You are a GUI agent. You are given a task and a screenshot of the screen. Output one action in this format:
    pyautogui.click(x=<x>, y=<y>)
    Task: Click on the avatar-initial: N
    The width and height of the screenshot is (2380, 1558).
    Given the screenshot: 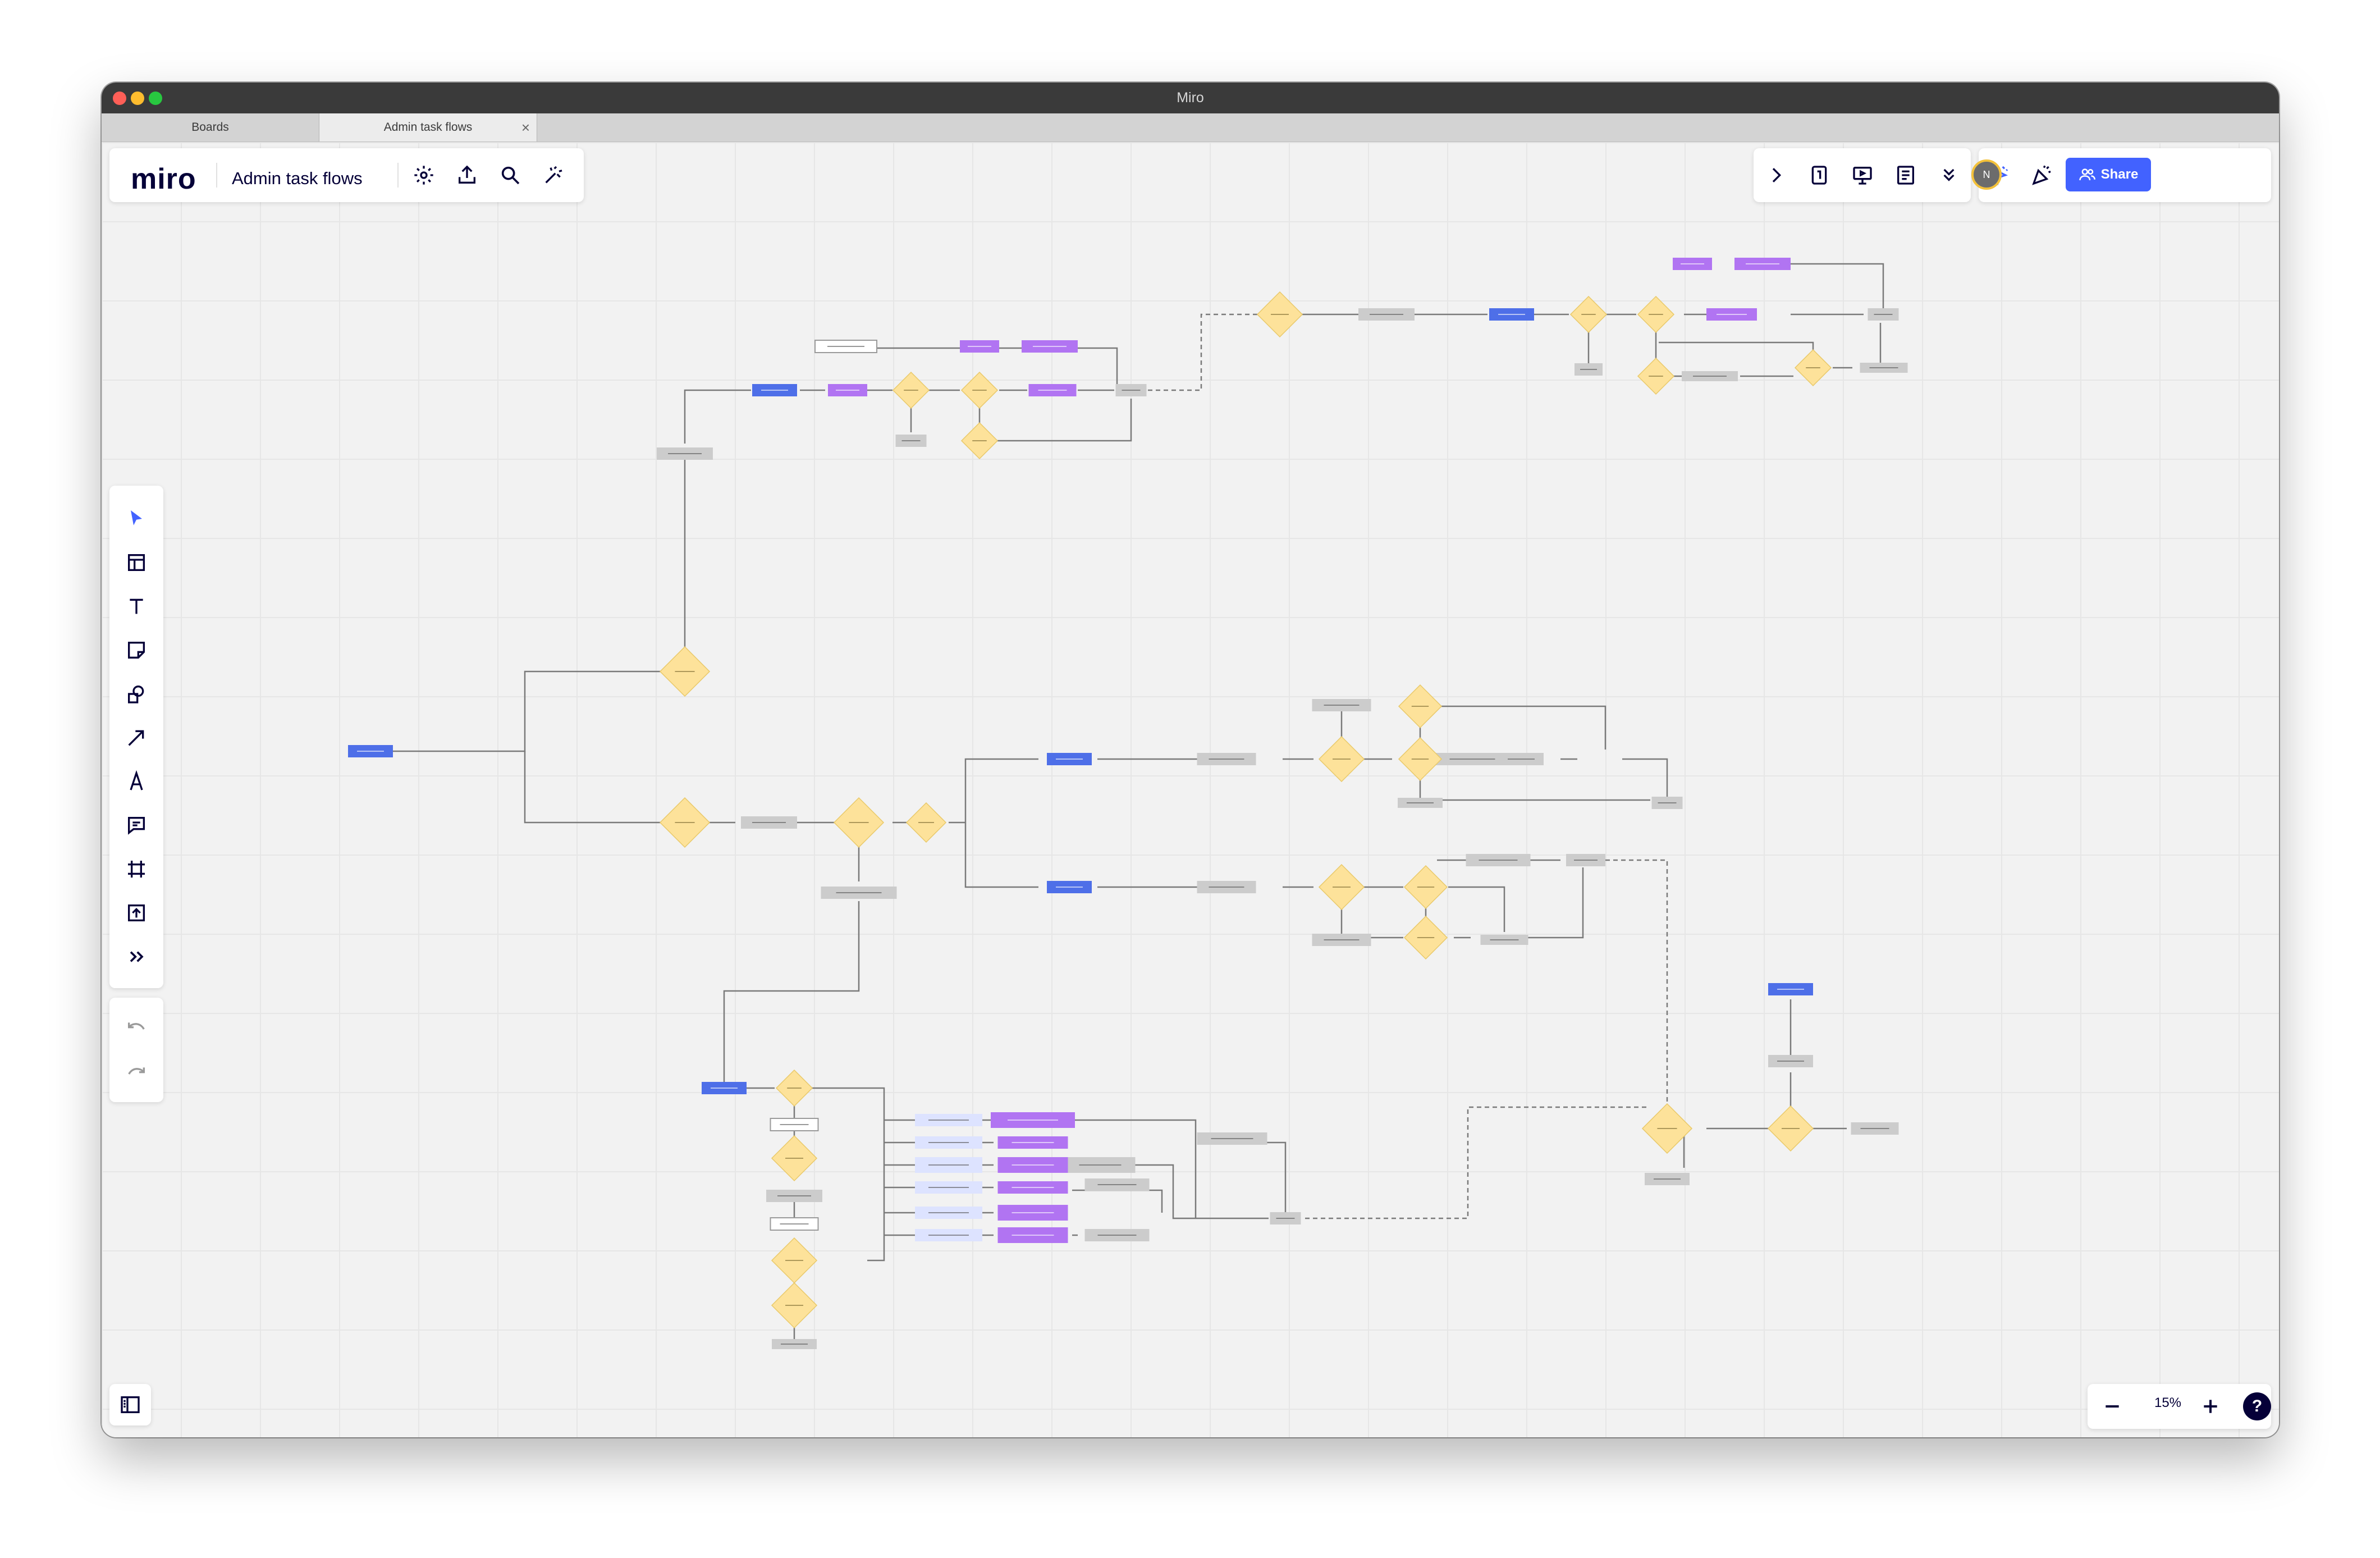 What is the action you would take?
    pyautogui.click(x=1987, y=174)
    